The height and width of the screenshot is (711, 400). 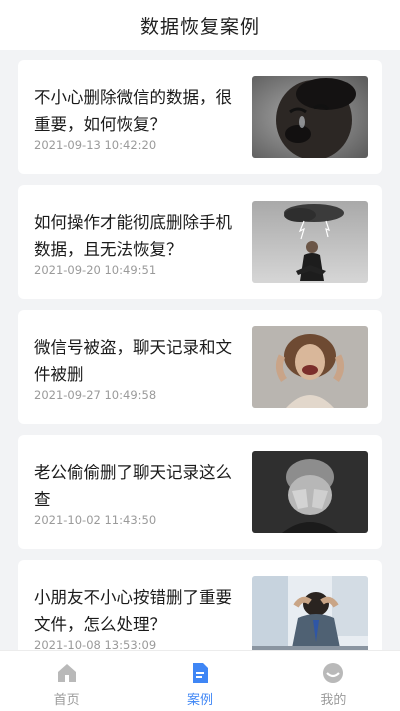 I want to click on case-date: 2021-09-13 10:42:20, so click(x=95, y=145).